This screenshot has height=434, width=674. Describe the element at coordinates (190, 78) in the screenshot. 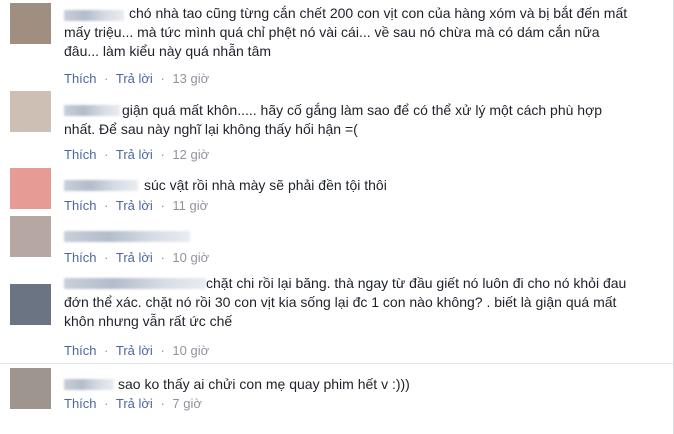

I see `comment-timestamp: 13 giờ` at that location.